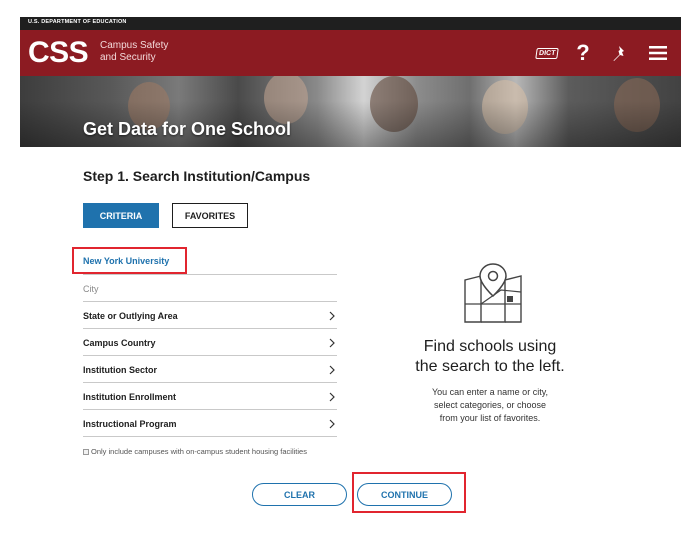 The height and width of the screenshot is (537, 694). I want to click on menu-icon, so click(658, 53).